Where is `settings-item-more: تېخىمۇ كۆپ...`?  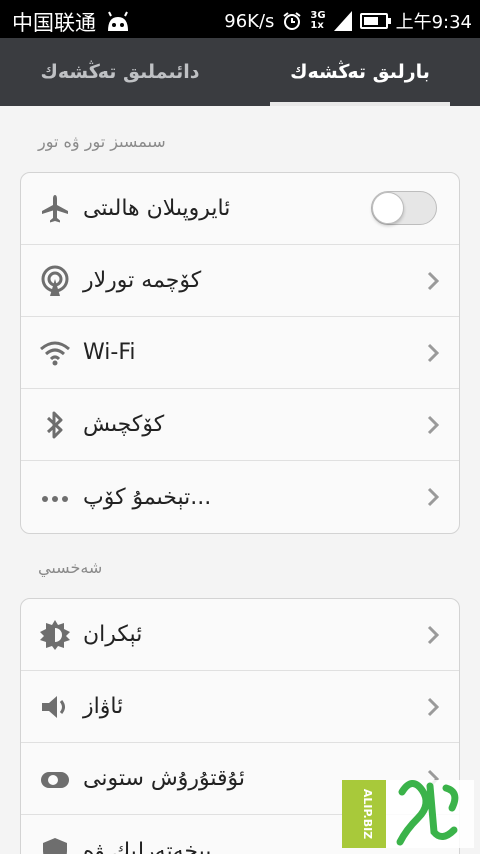
settings-item-more: تېخىمۇ كۆپ... is located at coordinates (240, 497).